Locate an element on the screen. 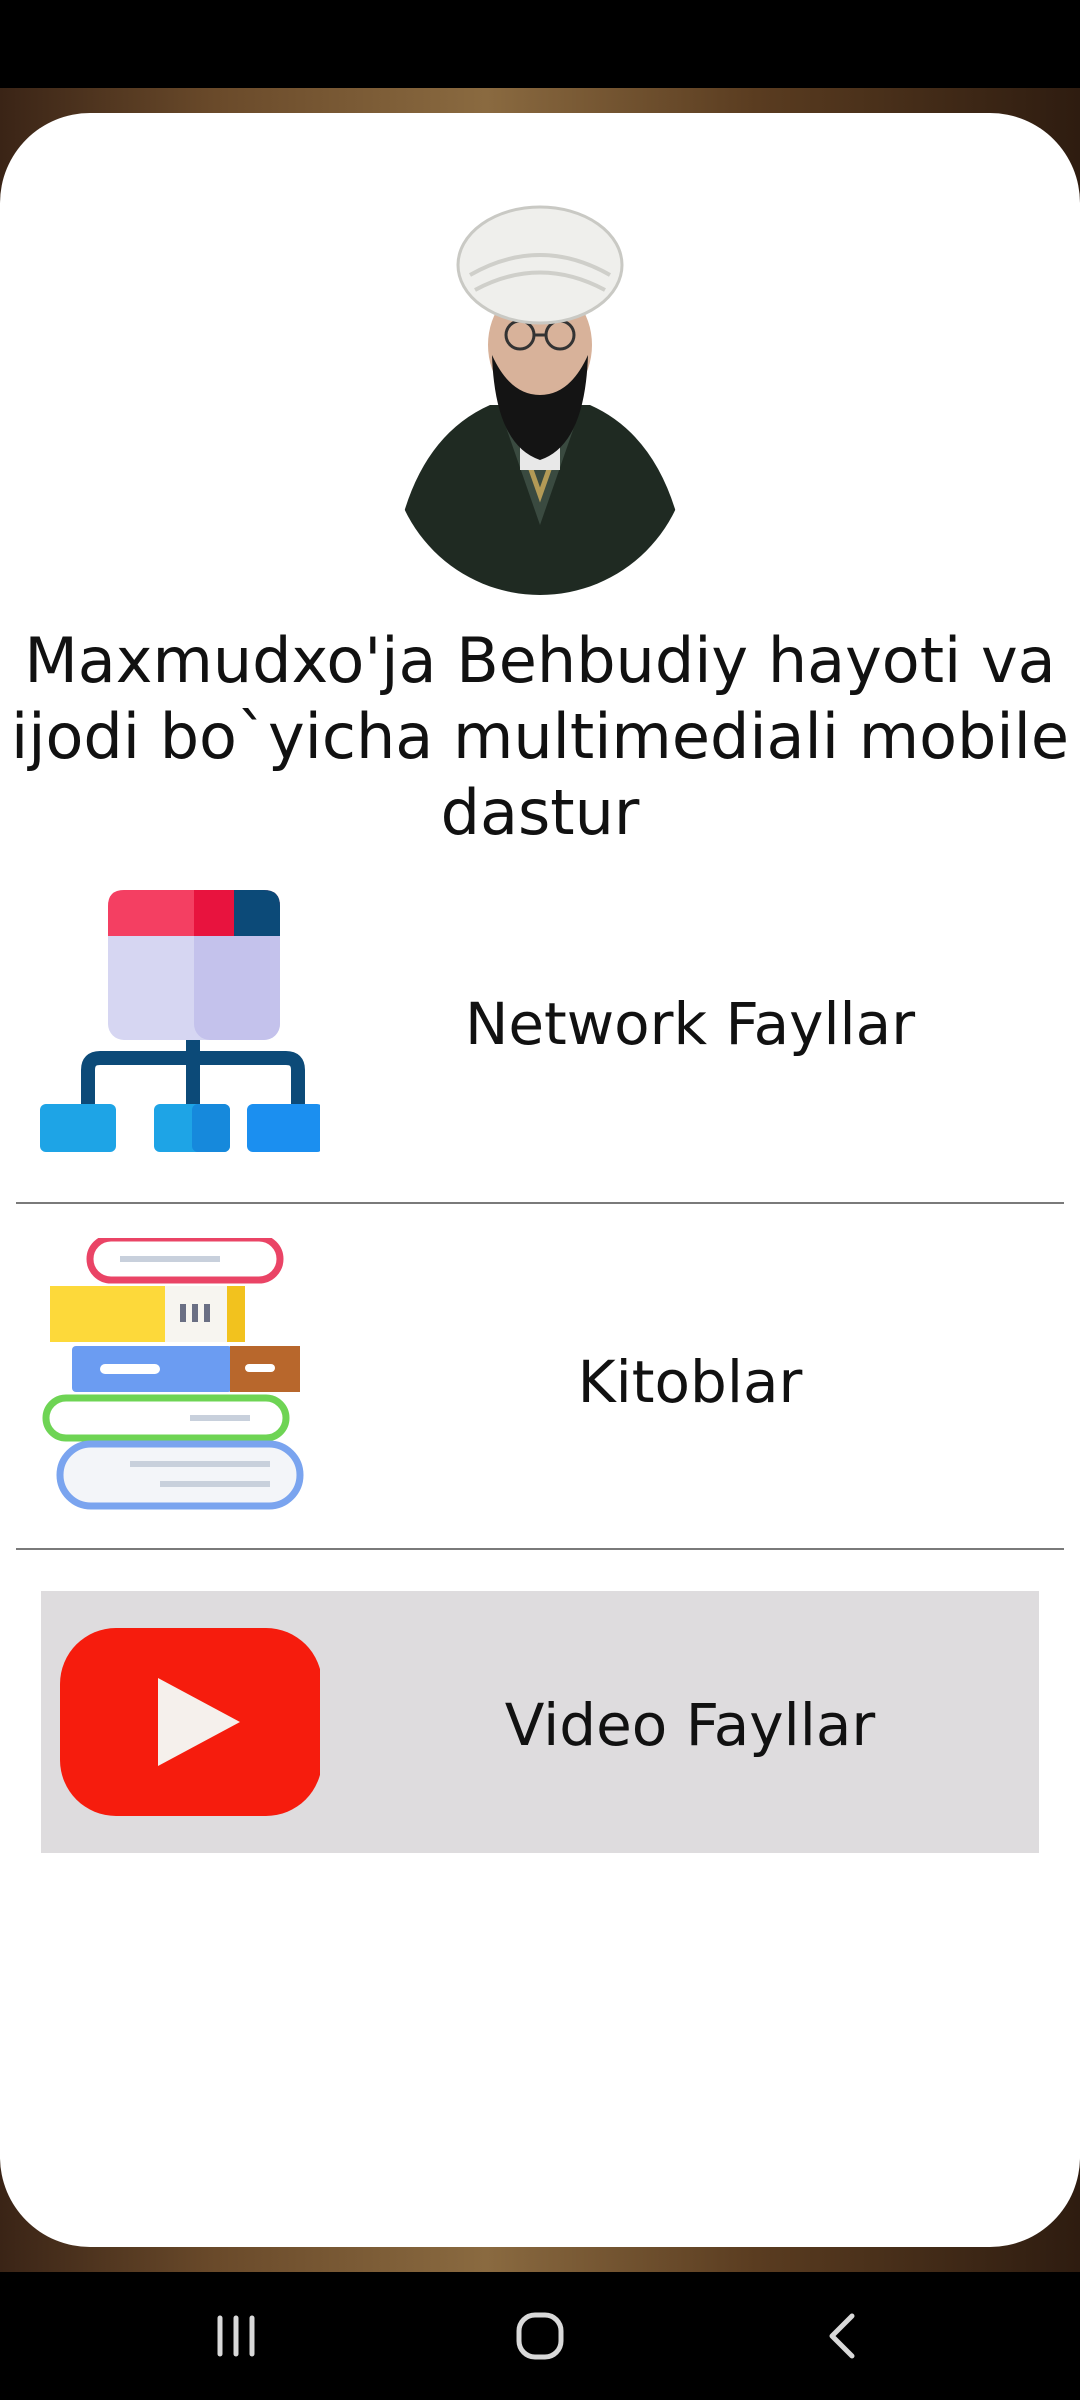  youtube-play-icon is located at coordinates (190, 1722).